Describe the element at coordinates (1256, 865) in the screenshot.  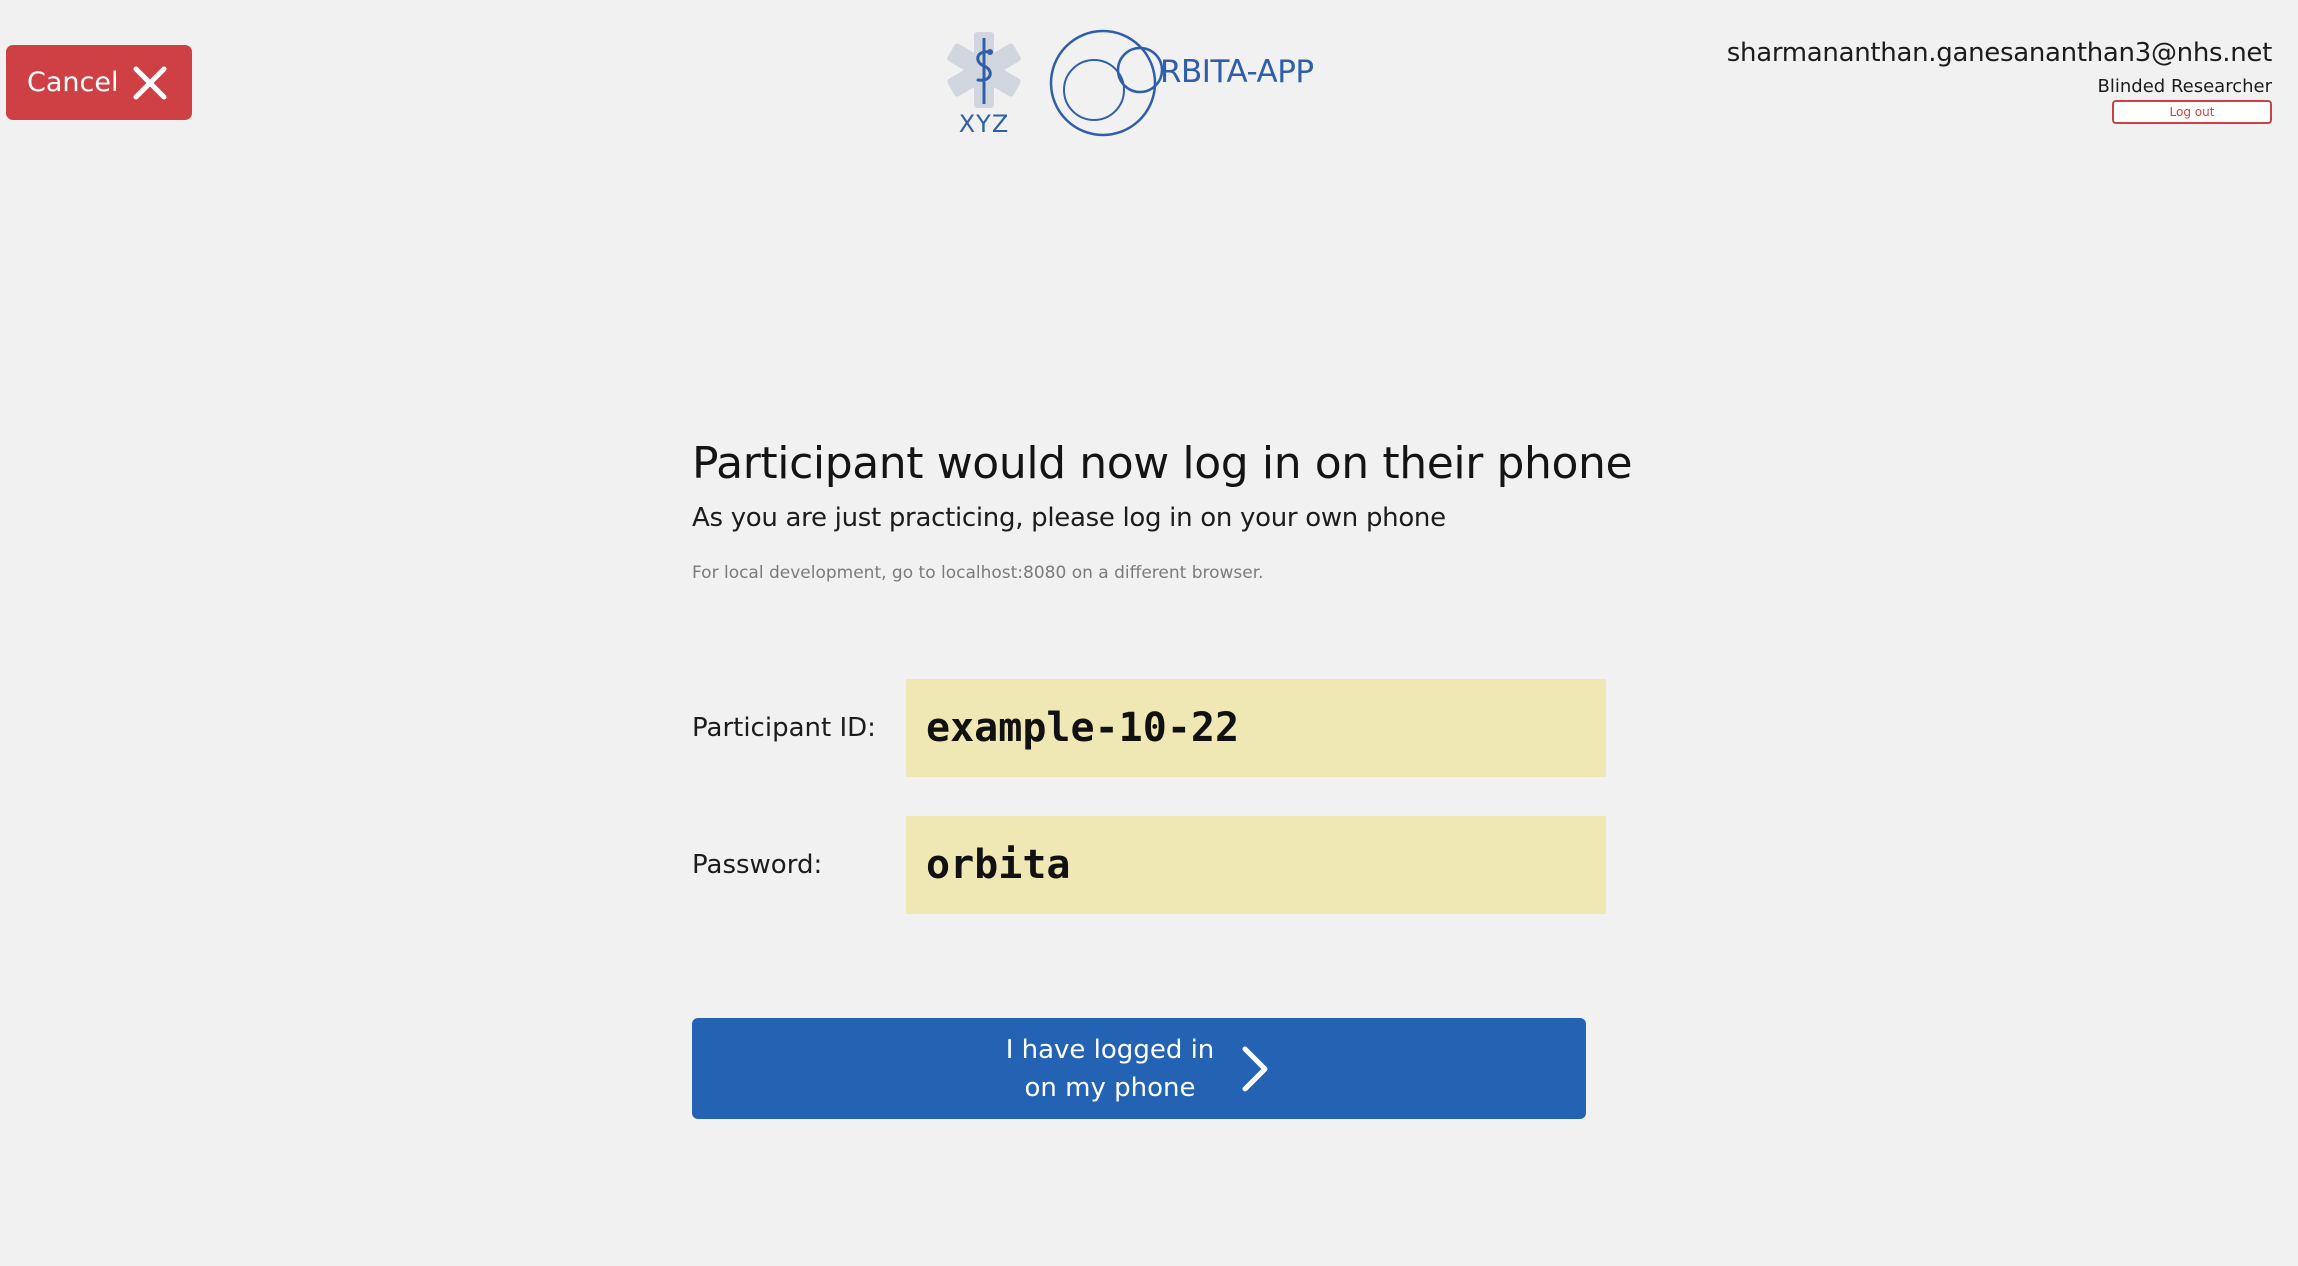
I see `password-value: orbita` at that location.